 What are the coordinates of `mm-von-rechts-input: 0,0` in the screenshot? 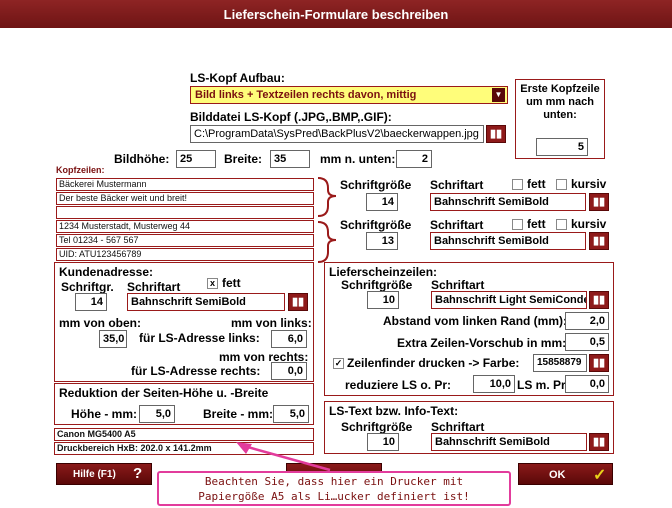 It's located at (289, 371).